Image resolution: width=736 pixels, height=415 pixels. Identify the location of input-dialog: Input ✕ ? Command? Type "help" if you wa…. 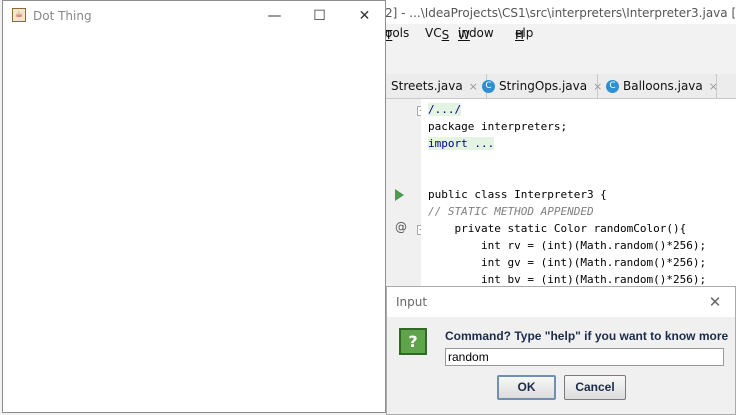
(561, 350).